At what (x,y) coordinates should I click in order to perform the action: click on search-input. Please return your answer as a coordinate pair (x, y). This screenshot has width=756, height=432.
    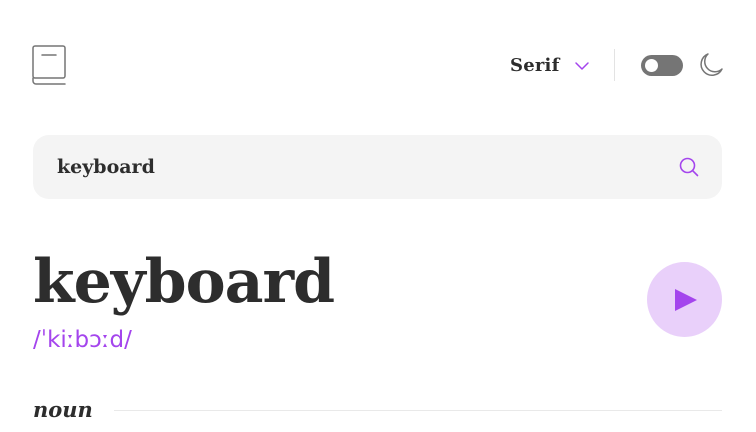
    Looking at the image, I should click on (357, 167).